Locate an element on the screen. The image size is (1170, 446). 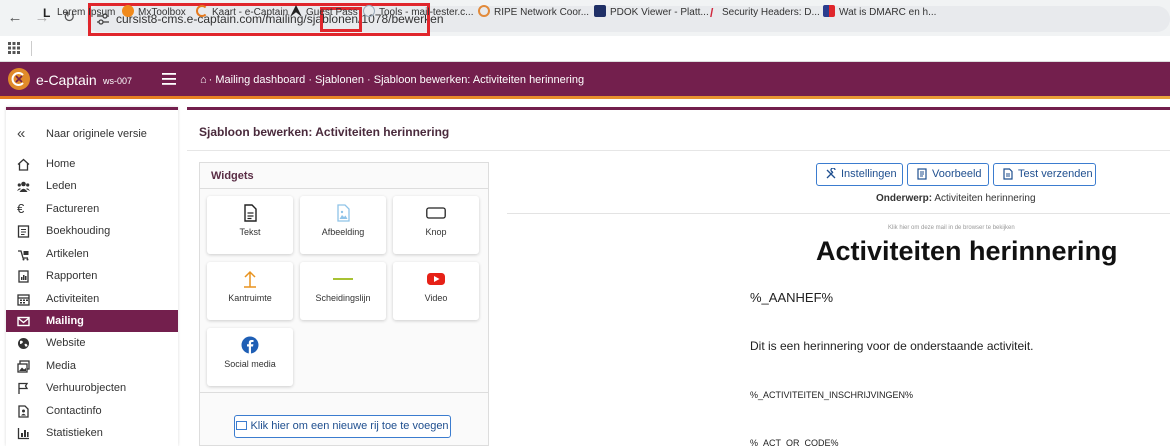
lorem-ipsum-icon: L is located at coordinates (47, 13).